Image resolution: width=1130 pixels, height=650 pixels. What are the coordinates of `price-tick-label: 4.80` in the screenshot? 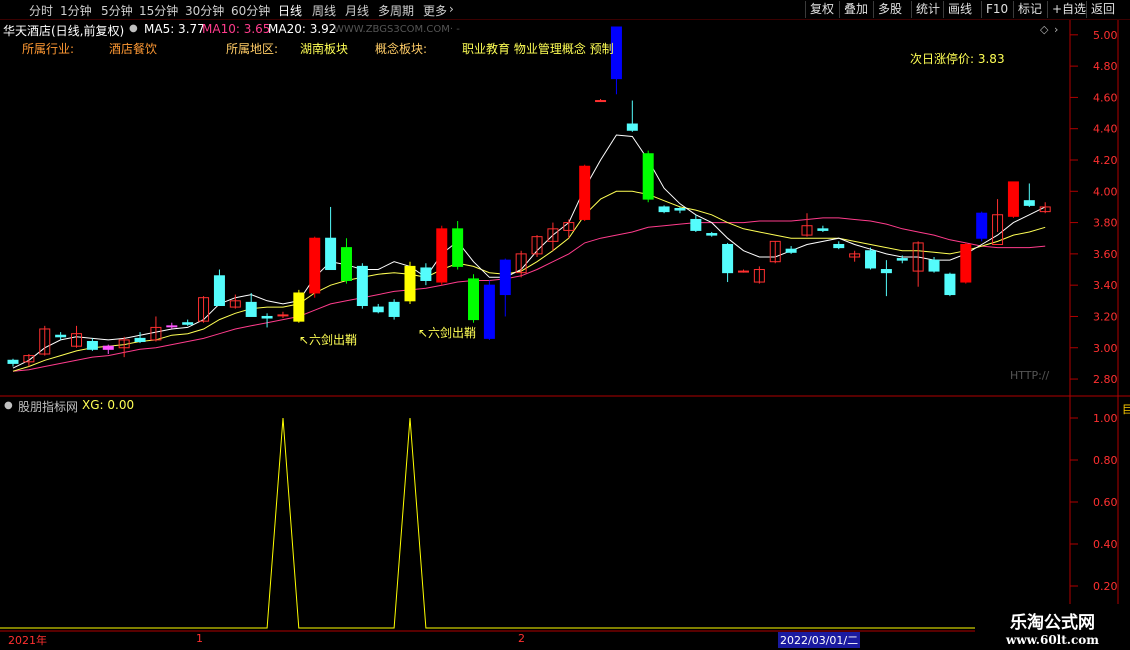 It's located at (1105, 66).